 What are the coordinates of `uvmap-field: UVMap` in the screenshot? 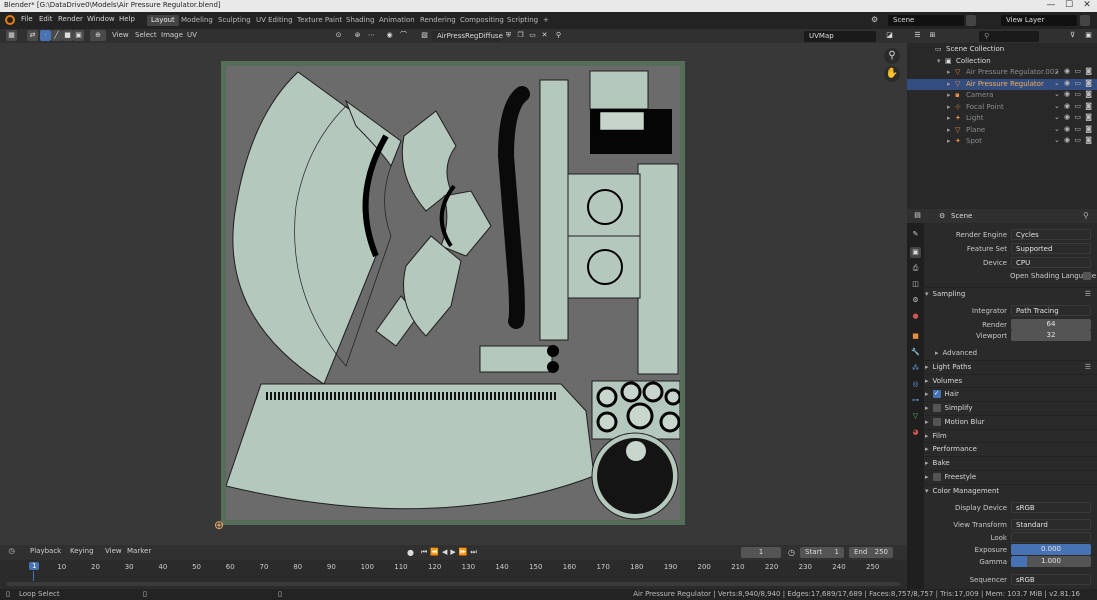 It's located at (840, 36).